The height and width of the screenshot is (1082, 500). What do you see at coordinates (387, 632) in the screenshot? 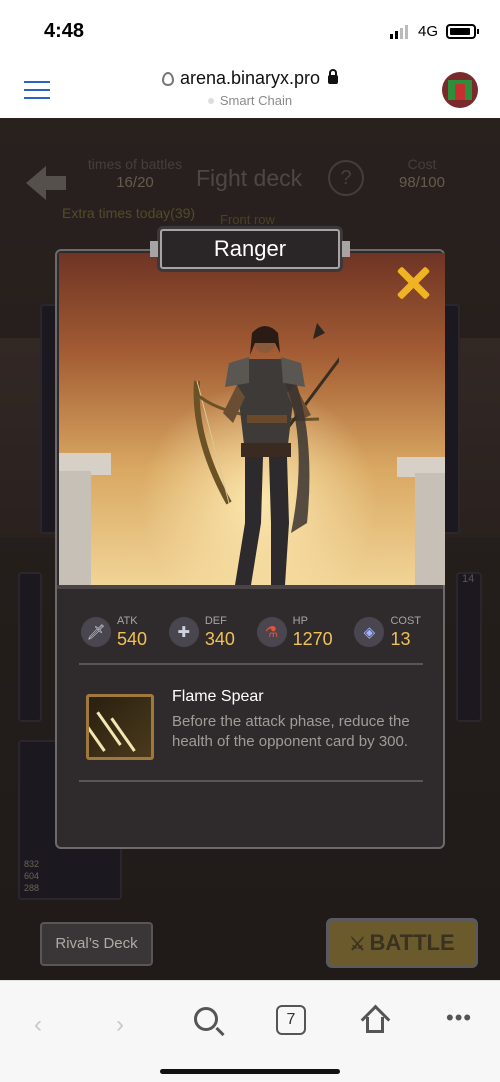
I see `stat-cost: ◈ COST 13` at bounding box center [387, 632].